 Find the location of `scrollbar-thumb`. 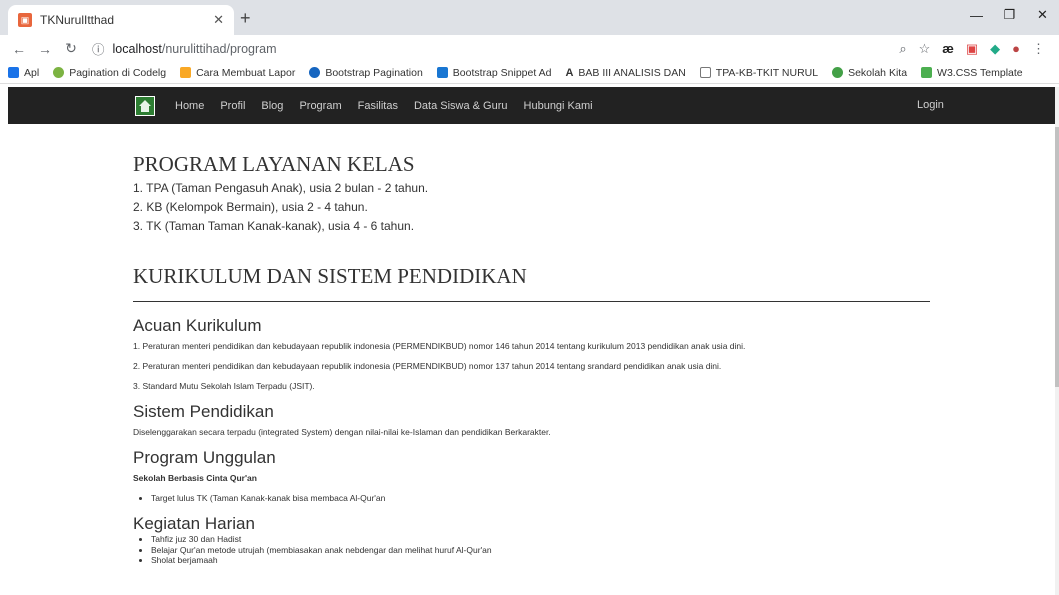

scrollbar-thumb is located at coordinates (1057, 257).